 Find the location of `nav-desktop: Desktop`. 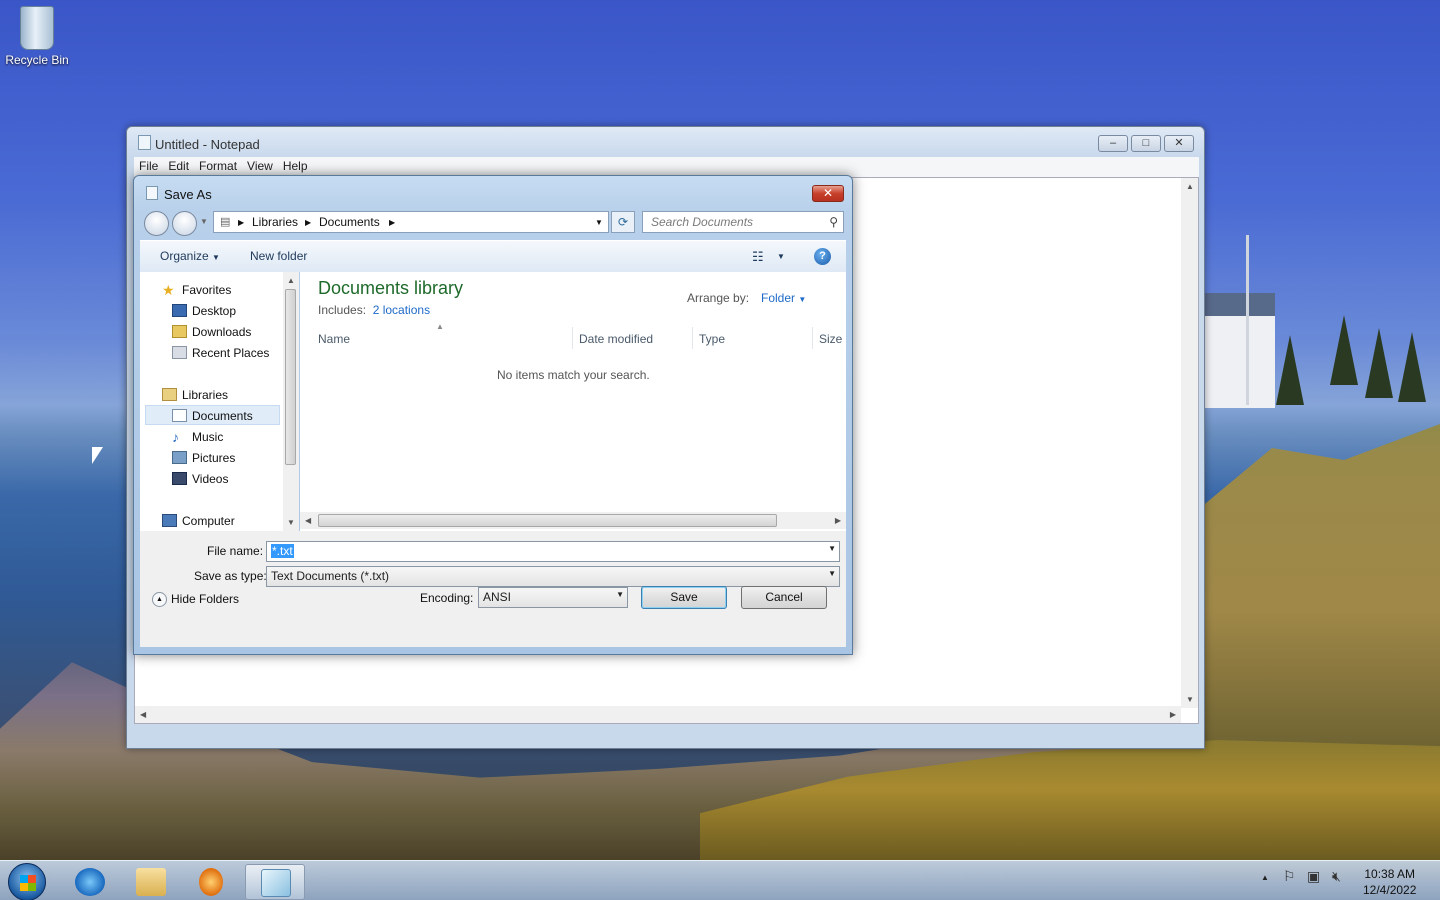

nav-desktop: Desktop is located at coordinates (204, 311).